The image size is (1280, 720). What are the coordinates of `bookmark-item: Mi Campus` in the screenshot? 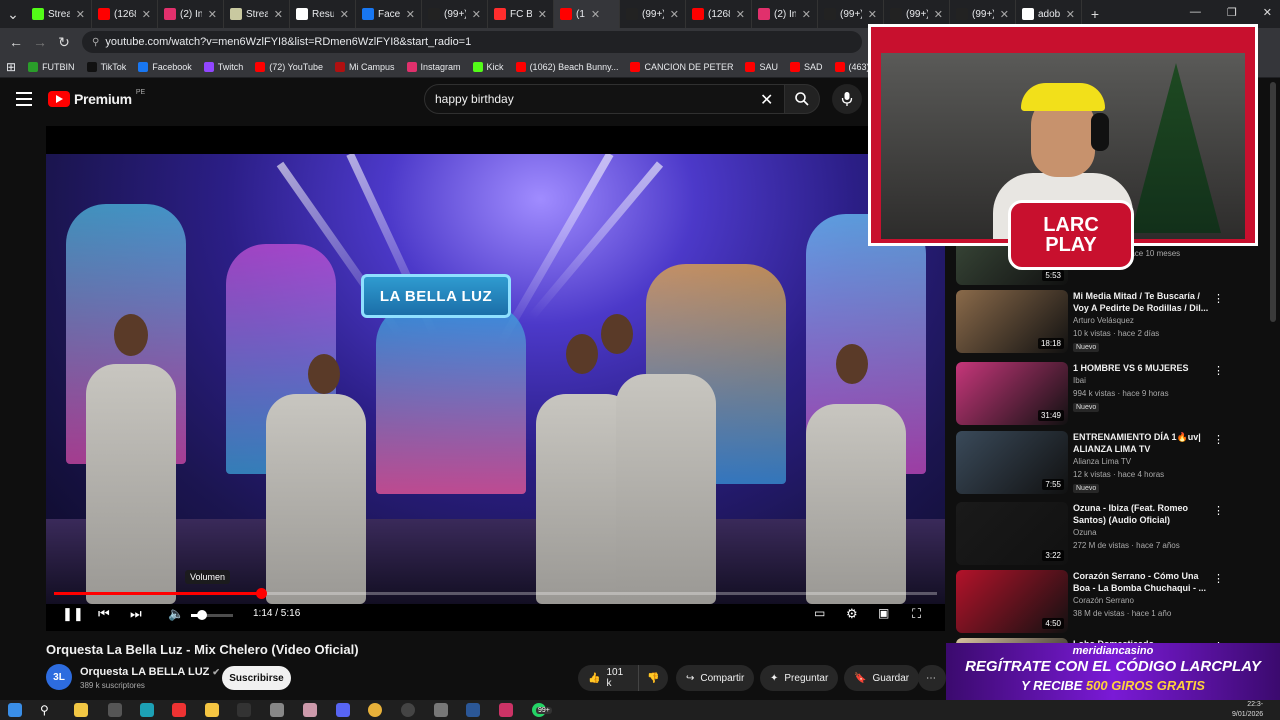 It's located at (365, 66).